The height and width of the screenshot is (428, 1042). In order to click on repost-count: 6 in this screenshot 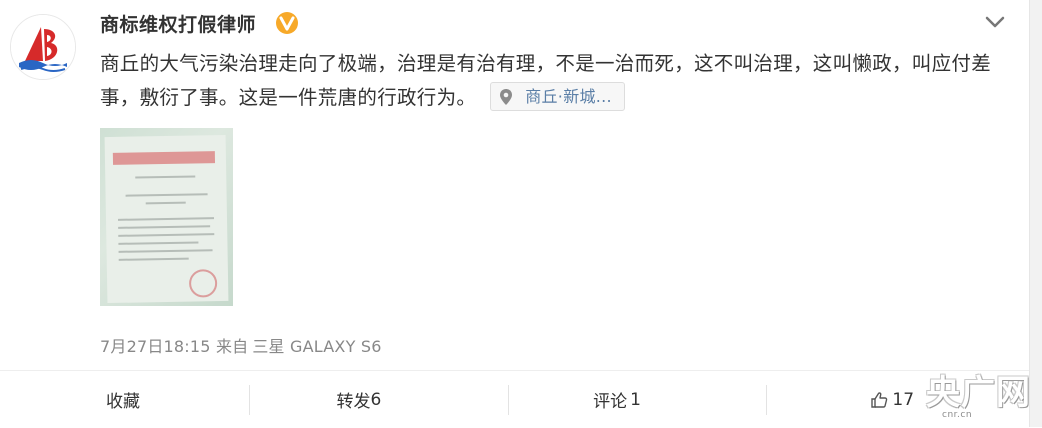, I will do `click(376, 399)`.